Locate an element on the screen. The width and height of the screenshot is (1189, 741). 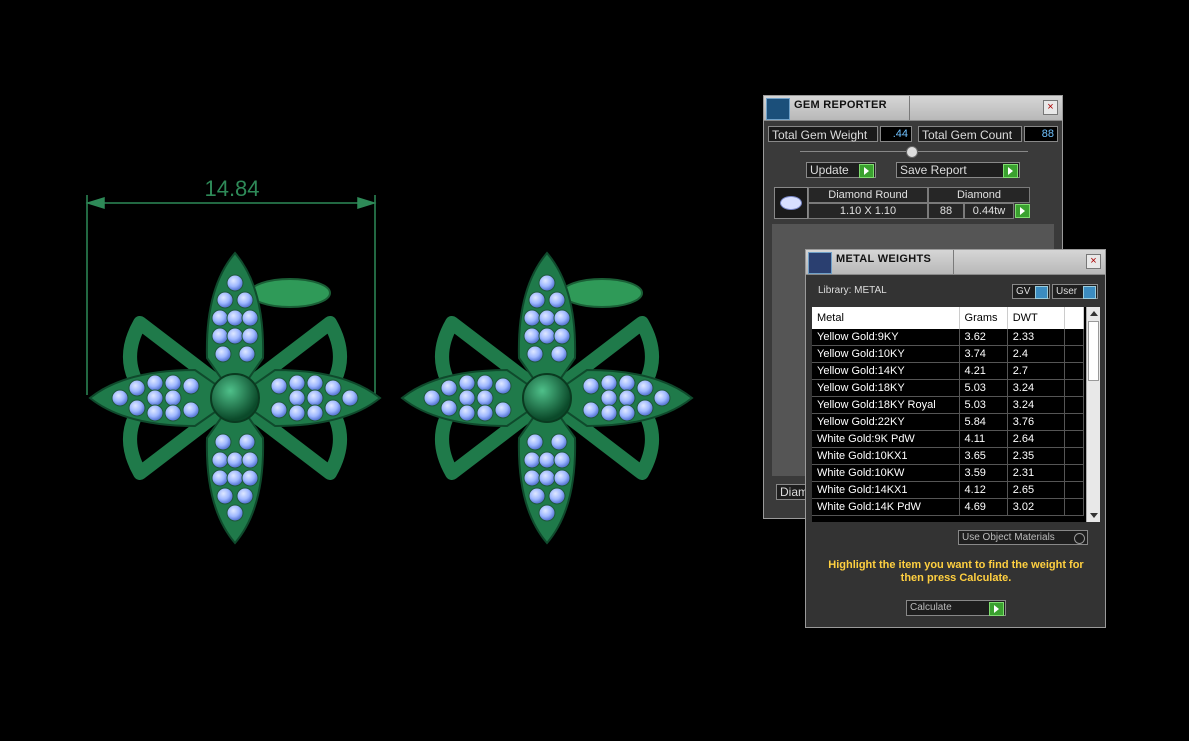
scroll-down-arrow-icon is located at coordinates (1094, 515).